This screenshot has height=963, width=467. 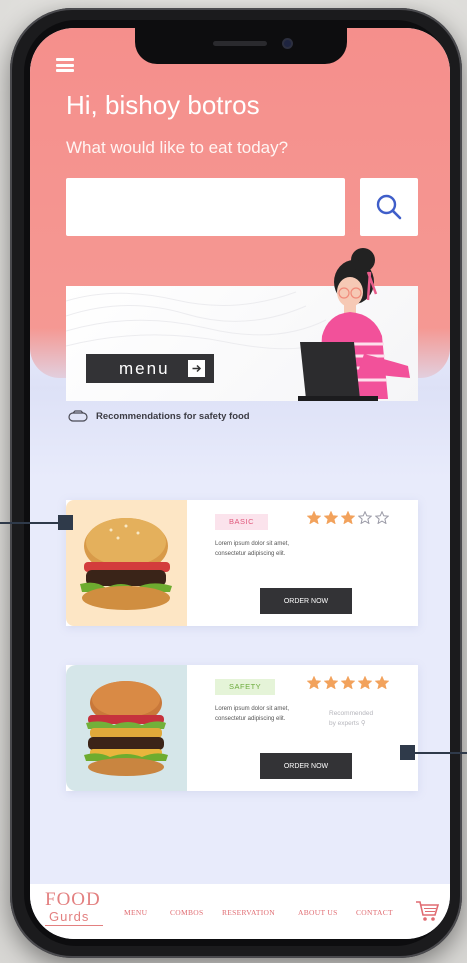 What do you see at coordinates (242, 324) in the screenshot?
I see `promo-banner: menu` at bounding box center [242, 324].